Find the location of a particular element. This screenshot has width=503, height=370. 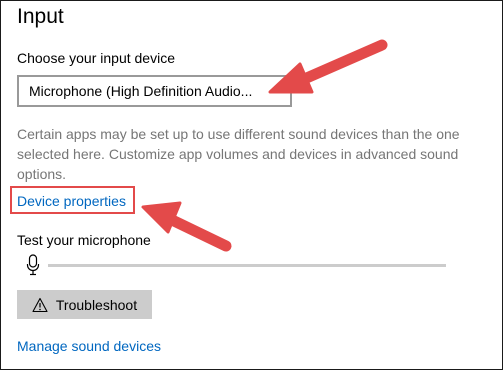

device-properties-link: Device properties is located at coordinates (71, 201).